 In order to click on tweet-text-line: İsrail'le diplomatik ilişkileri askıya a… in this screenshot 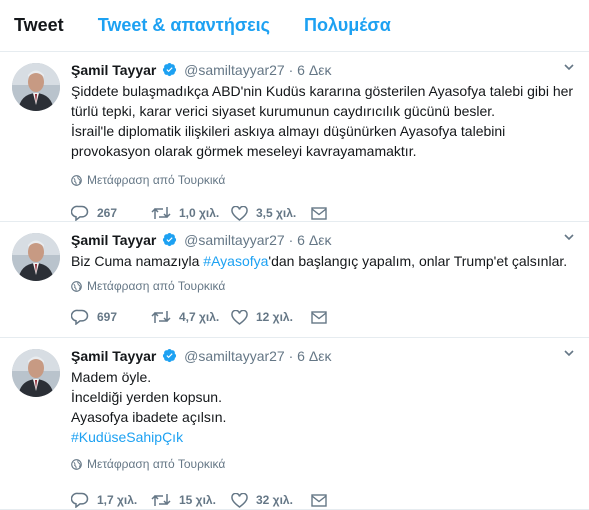, I will do `click(288, 131)`.